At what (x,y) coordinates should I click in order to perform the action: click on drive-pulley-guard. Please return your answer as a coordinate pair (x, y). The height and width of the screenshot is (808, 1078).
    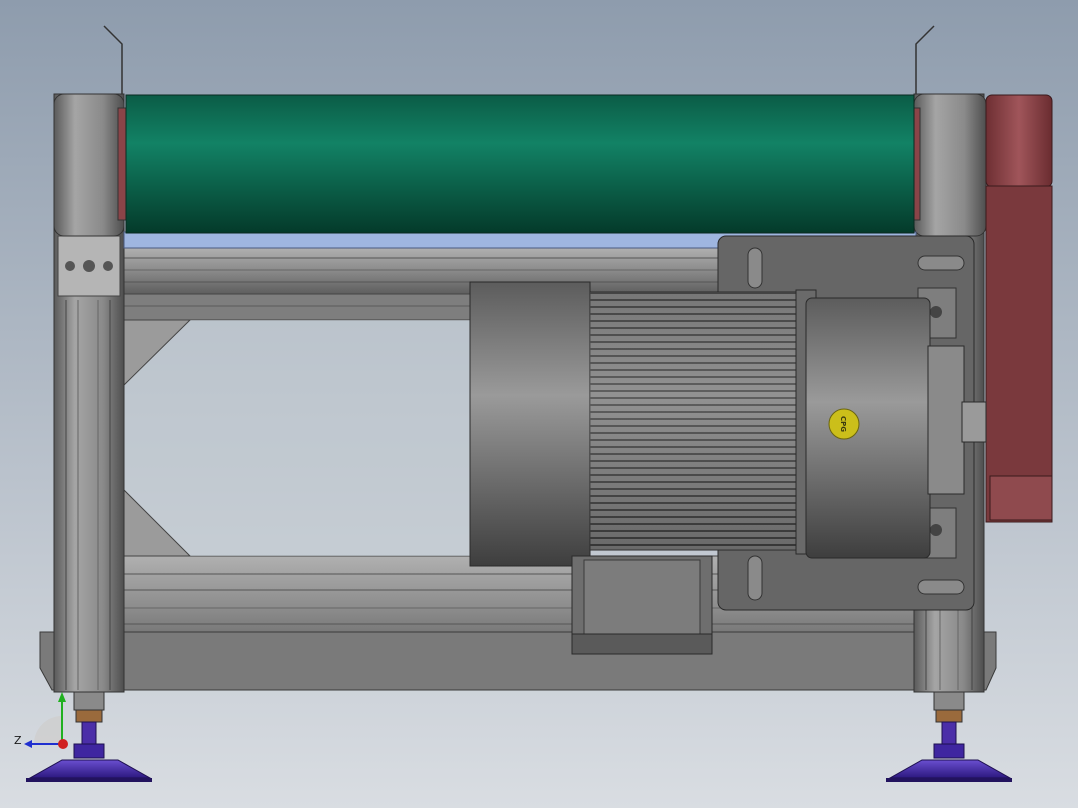
    Looking at the image, I should click on (1019, 308).